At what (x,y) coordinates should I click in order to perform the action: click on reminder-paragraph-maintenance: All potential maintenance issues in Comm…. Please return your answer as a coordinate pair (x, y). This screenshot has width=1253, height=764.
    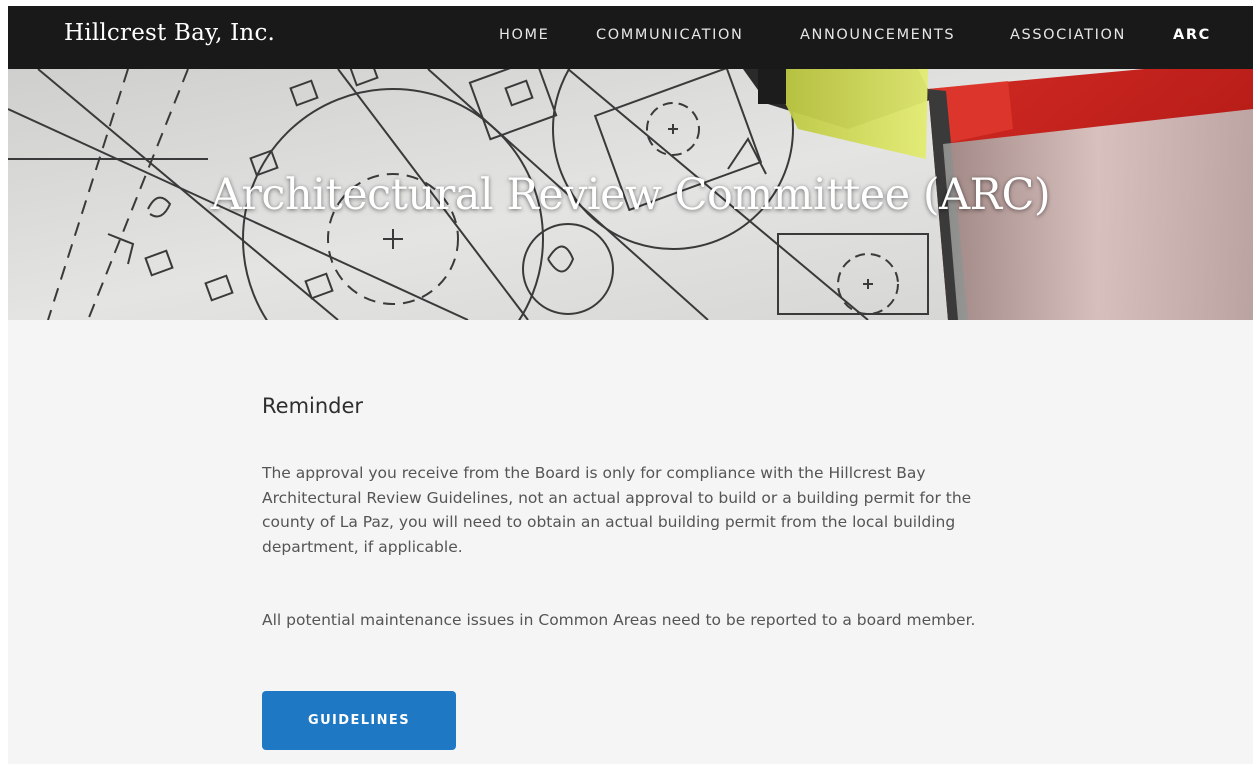
    Looking at the image, I should click on (619, 620).